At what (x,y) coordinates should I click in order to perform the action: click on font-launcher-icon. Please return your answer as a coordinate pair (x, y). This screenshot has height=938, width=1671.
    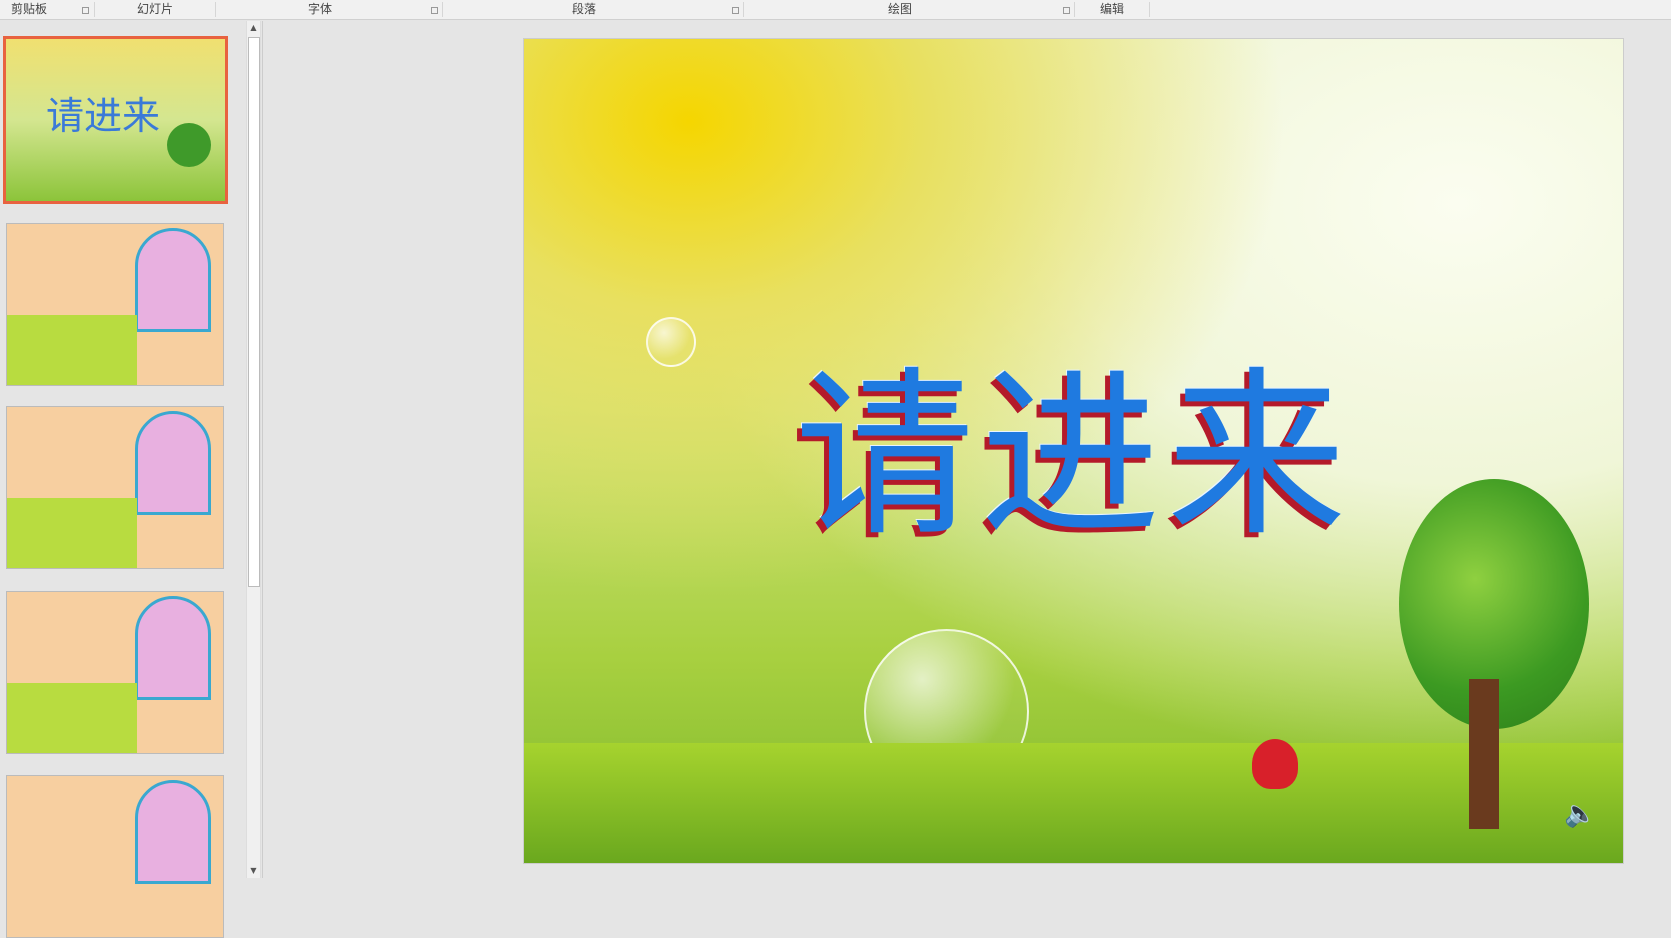
    Looking at the image, I should click on (434, 10).